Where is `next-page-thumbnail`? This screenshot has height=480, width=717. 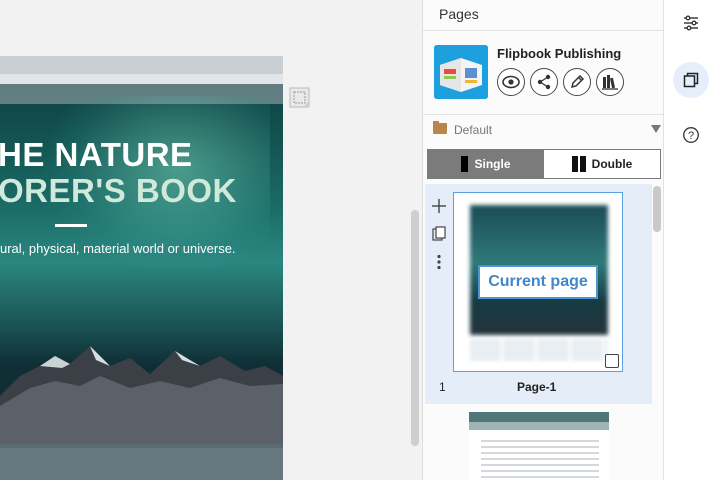 next-page-thumbnail is located at coordinates (539, 446).